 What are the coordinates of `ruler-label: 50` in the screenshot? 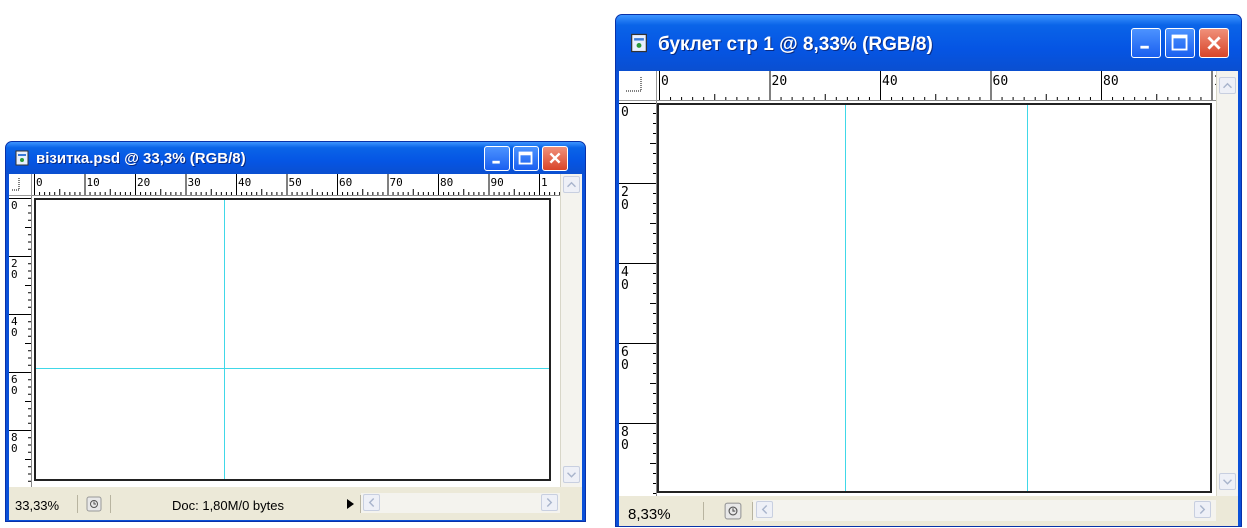 It's located at (295, 182).